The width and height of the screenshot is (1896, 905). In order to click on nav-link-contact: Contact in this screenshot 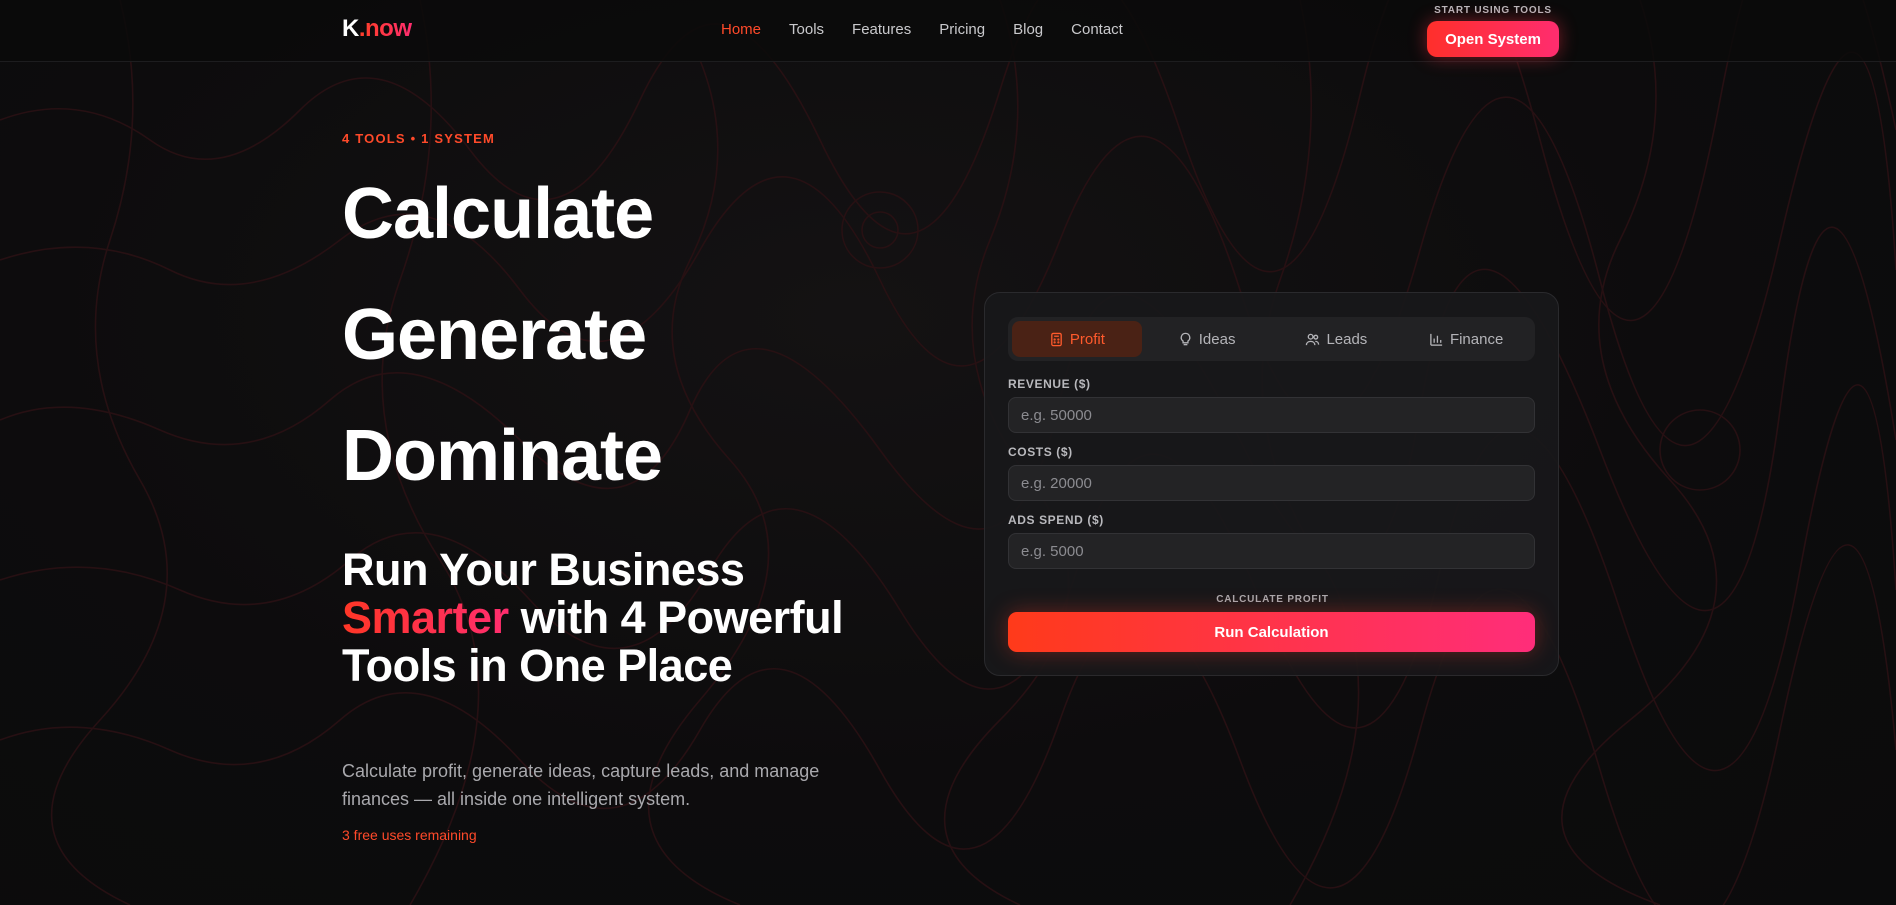, I will do `click(1097, 29)`.